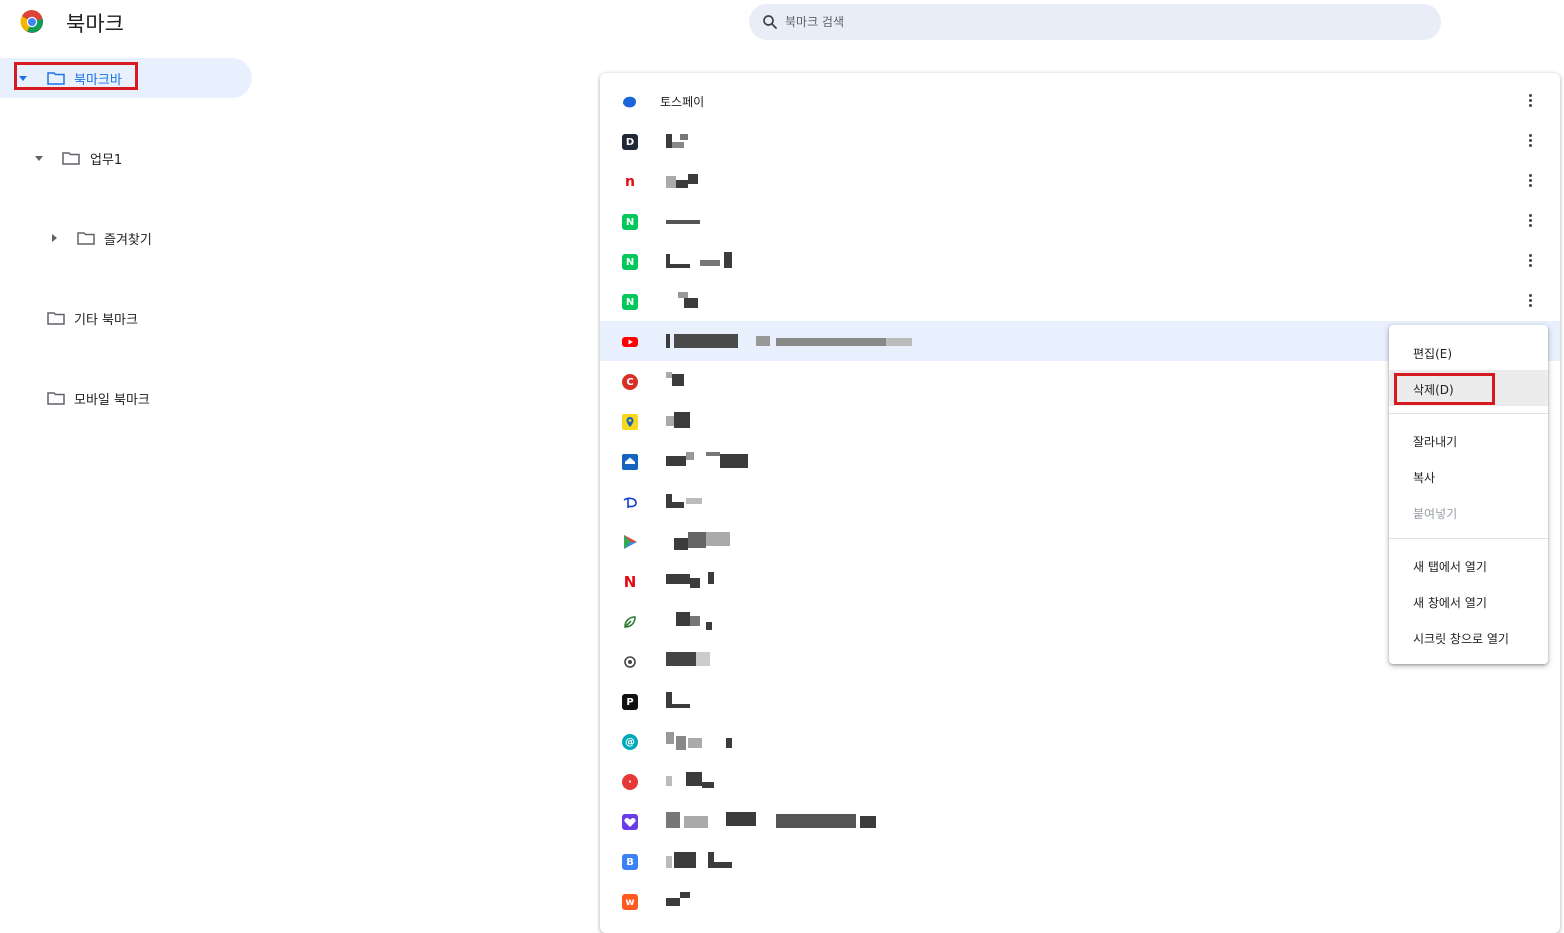 This screenshot has height=933, width=1564. I want to click on bookmark-row: P, so click(1080, 701).